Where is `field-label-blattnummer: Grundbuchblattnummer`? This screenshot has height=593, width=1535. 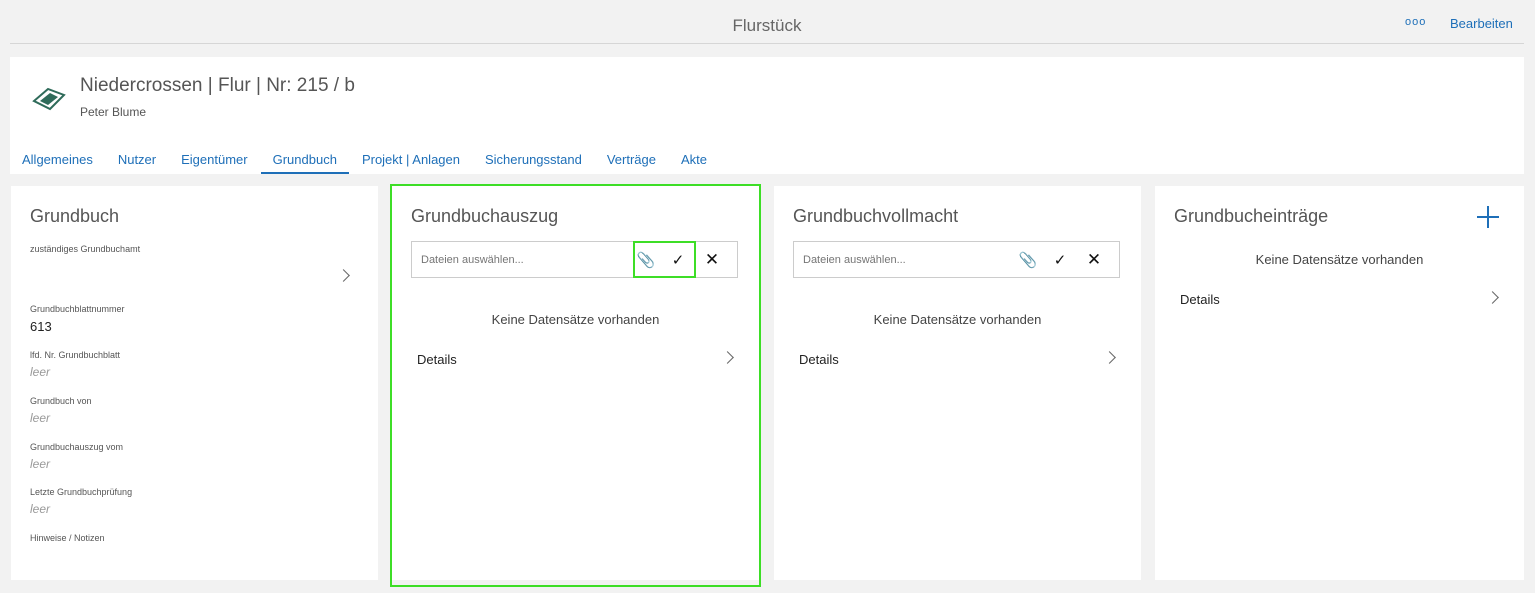 field-label-blattnummer: Grundbuchblattnummer is located at coordinates (77, 309).